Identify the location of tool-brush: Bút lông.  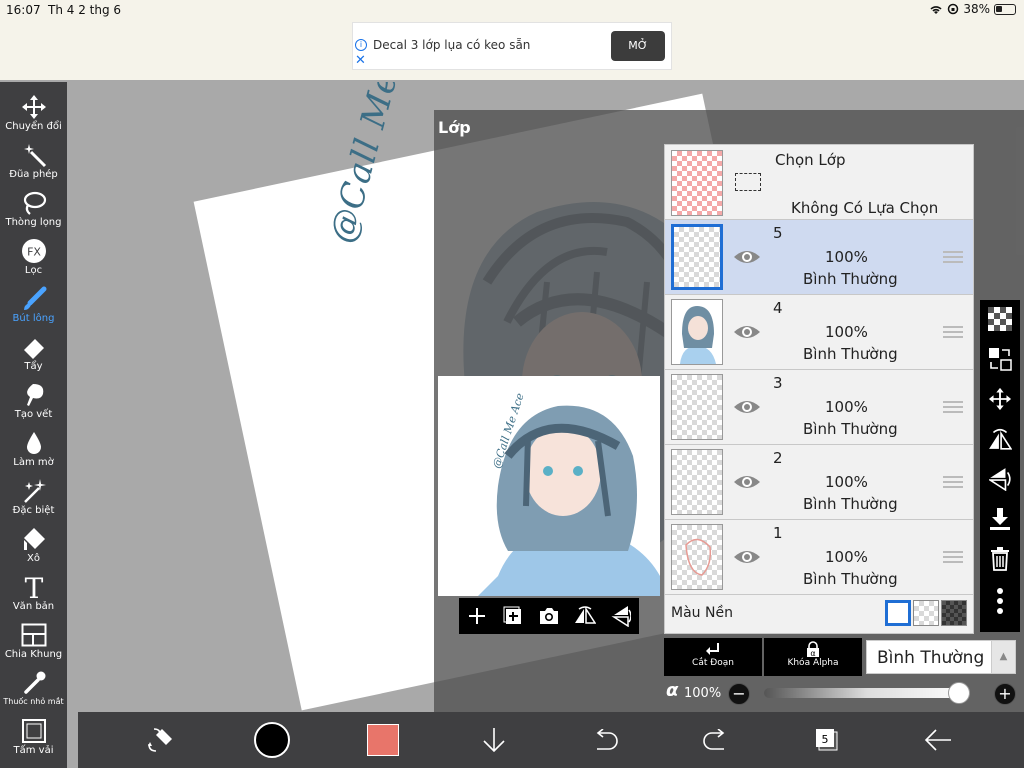
(33, 308).